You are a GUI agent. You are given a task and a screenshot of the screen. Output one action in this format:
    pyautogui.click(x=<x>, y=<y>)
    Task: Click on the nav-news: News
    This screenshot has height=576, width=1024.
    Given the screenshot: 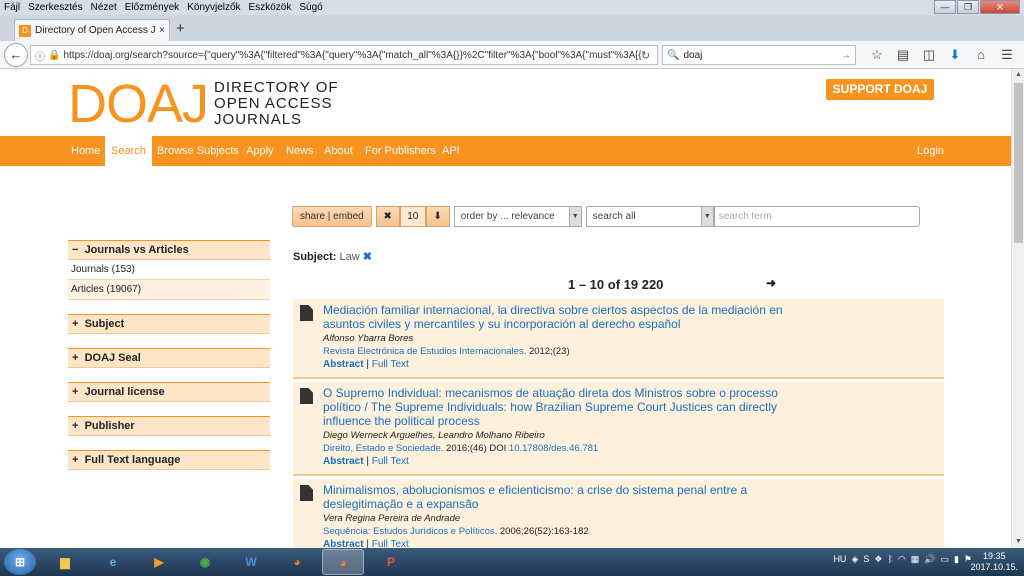 What is the action you would take?
    pyautogui.click(x=300, y=151)
    